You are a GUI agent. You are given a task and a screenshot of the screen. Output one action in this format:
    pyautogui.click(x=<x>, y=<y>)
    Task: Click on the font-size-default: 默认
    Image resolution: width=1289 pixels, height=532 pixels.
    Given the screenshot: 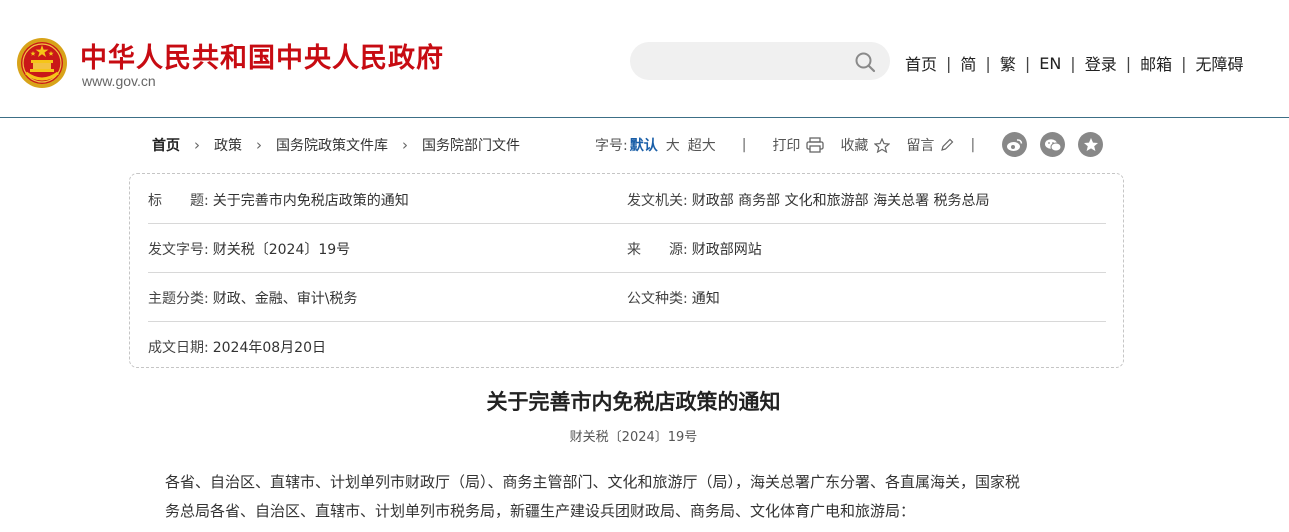 What is the action you would take?
    pyautogui.click(x=644, y=145)
    